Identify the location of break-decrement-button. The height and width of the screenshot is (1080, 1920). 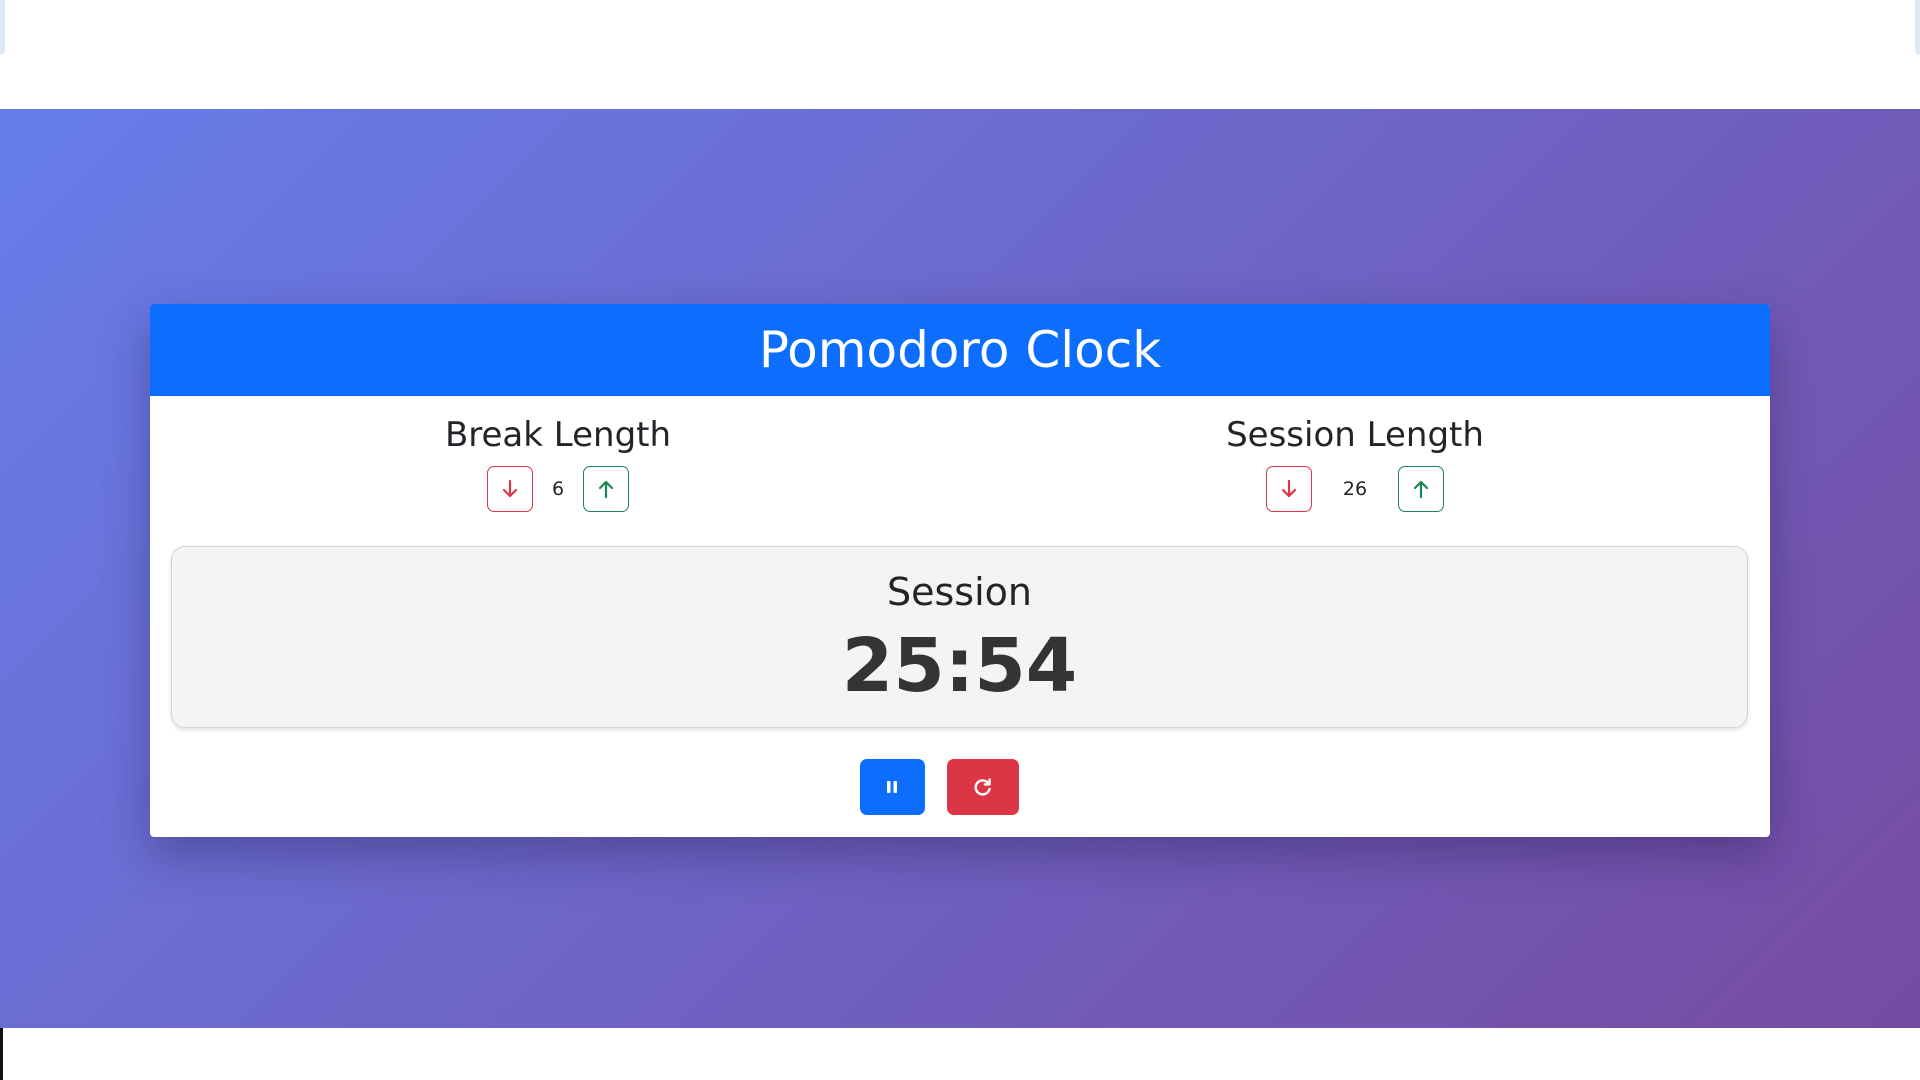
(510, 489).